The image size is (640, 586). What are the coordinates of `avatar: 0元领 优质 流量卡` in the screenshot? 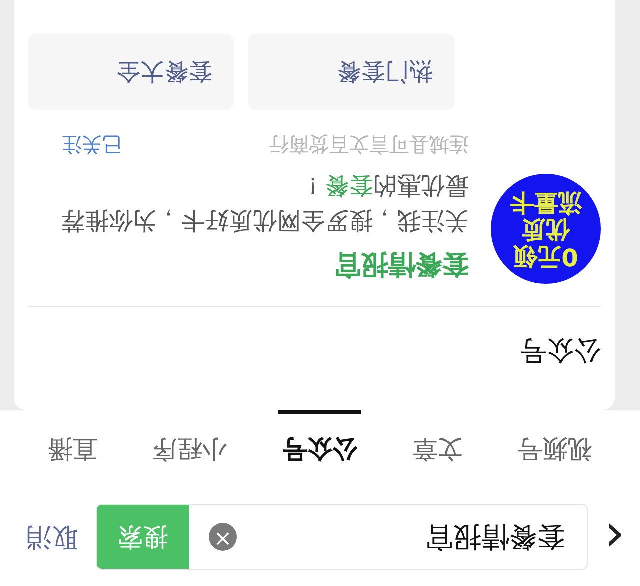 It's located at (546, 229).